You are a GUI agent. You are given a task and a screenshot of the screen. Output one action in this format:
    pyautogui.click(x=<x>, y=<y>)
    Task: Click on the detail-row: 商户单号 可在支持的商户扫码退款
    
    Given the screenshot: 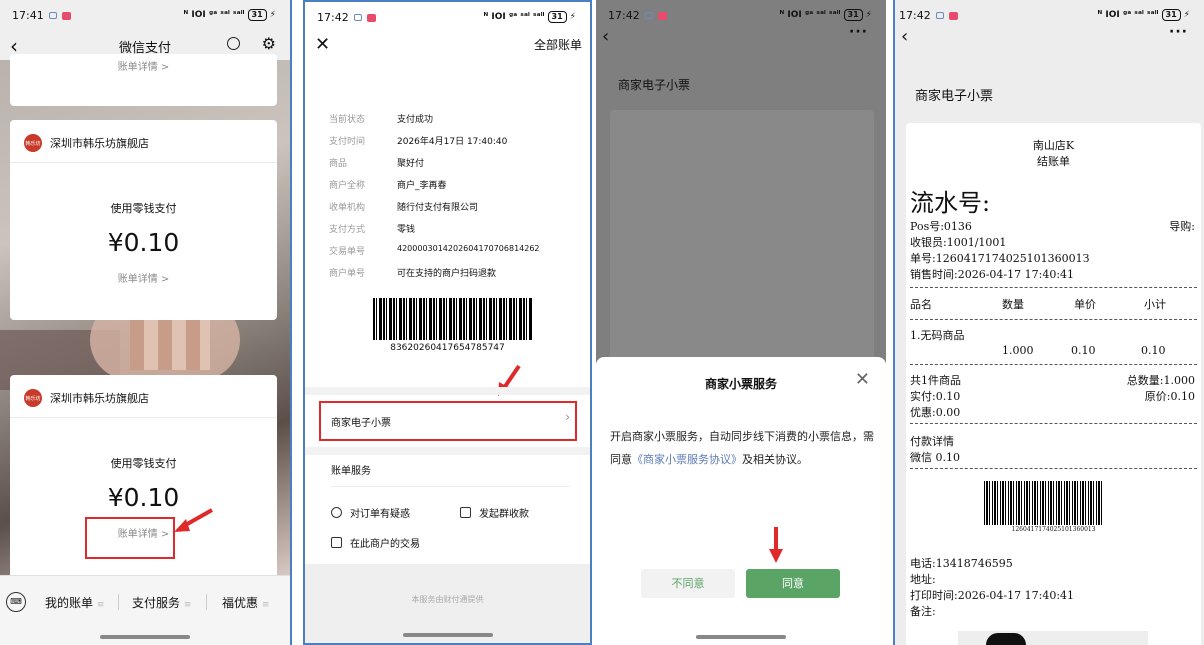 What is the action you would take?
    pyautogui.click(x=412, y=272)
    